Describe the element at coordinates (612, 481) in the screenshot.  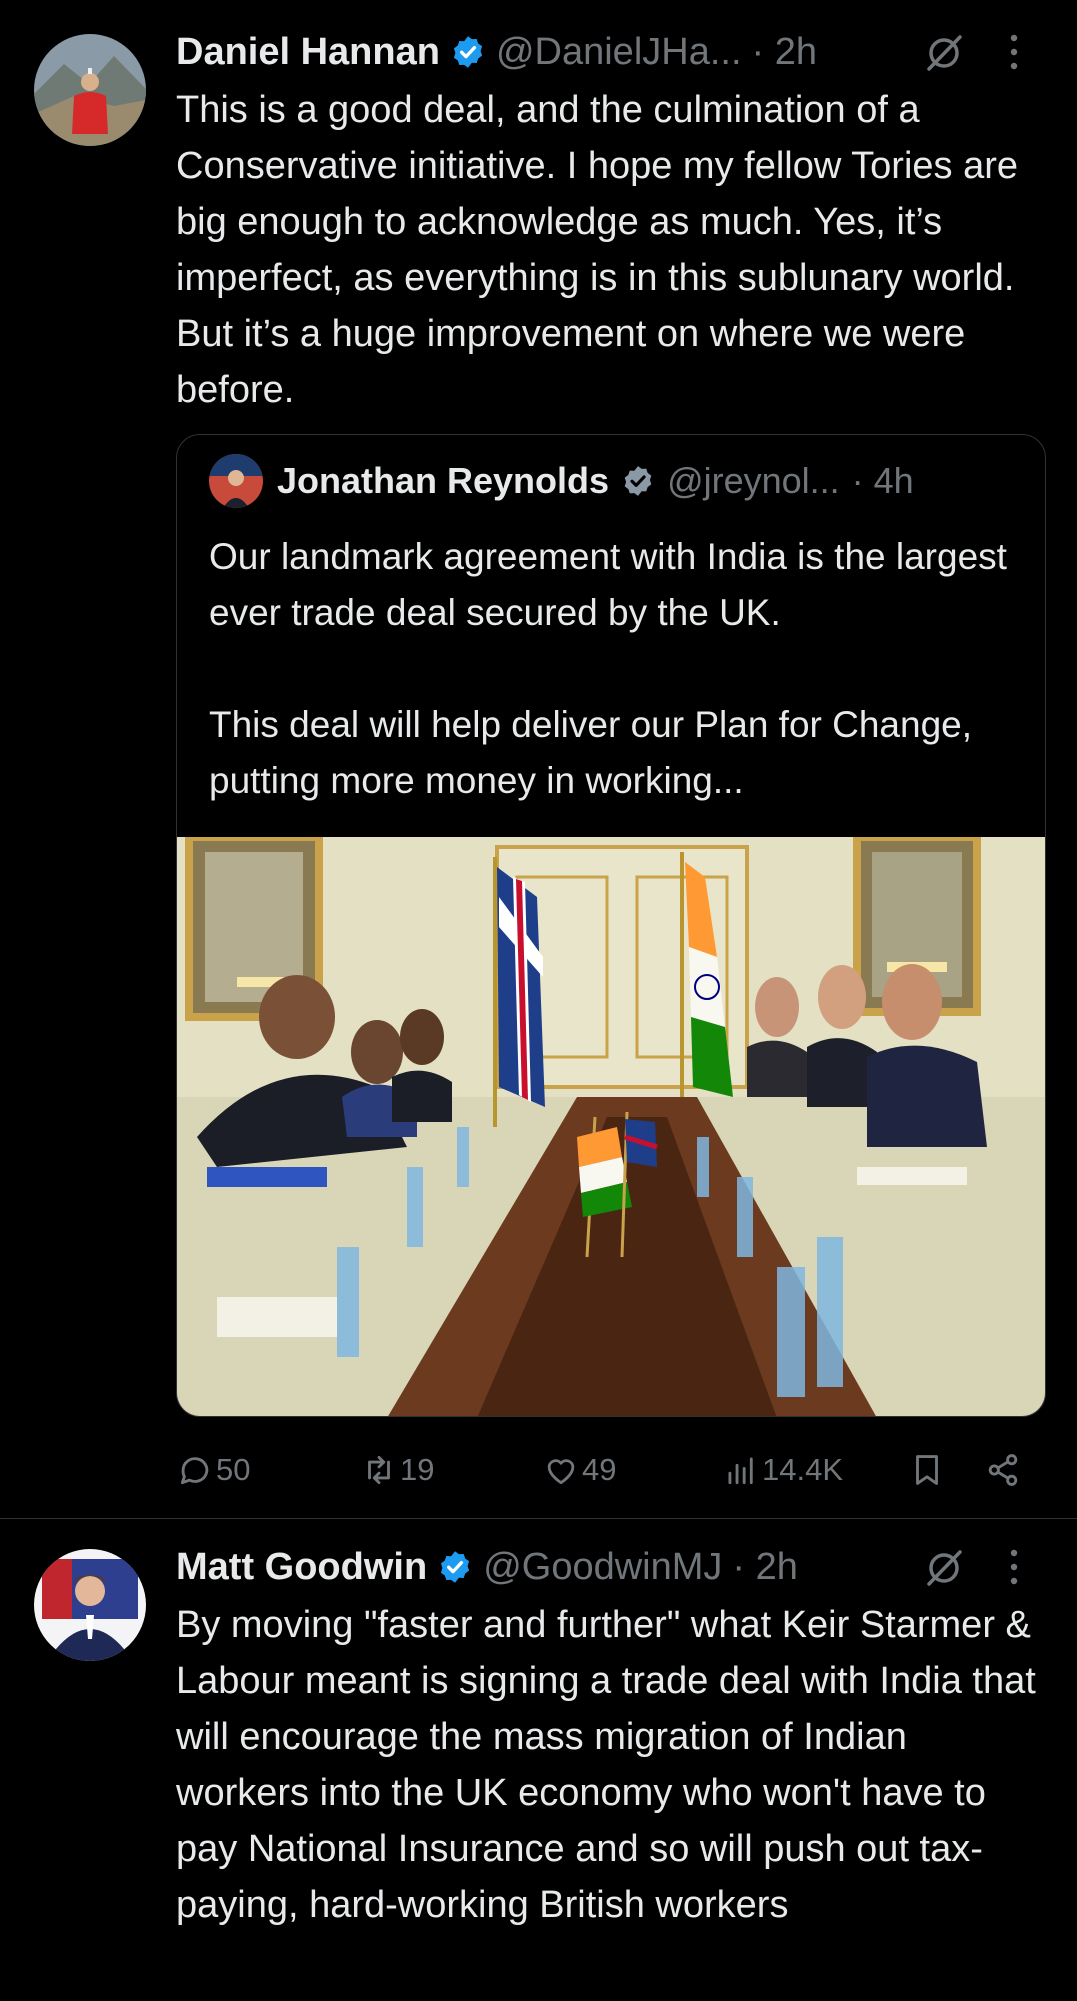
I see `quoted-tweet-header: Jonathan Reynolds @jreynol... · 4h` at that location.